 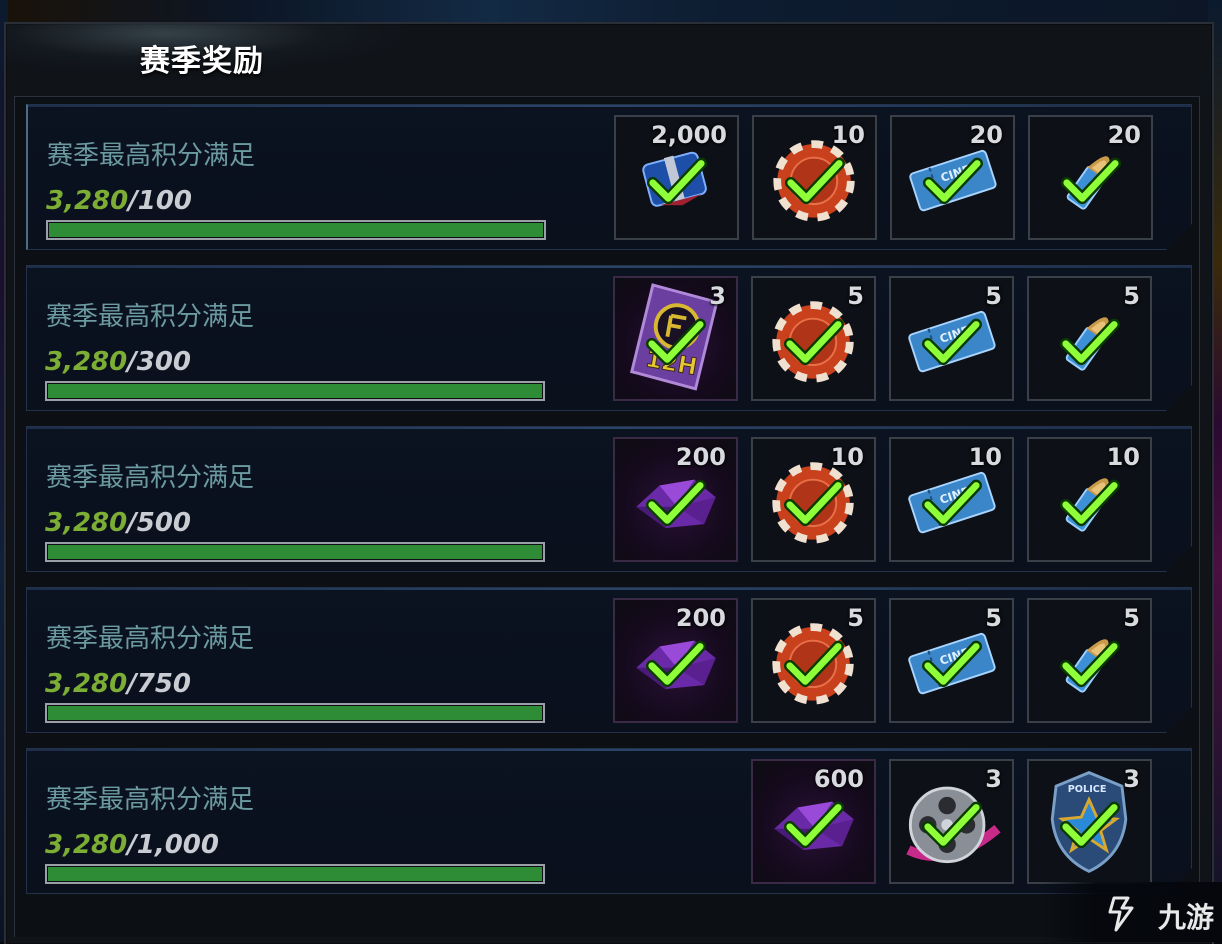 I want to click on tier-progress-text: 3,280/1,000, so click(x=132, y=845).